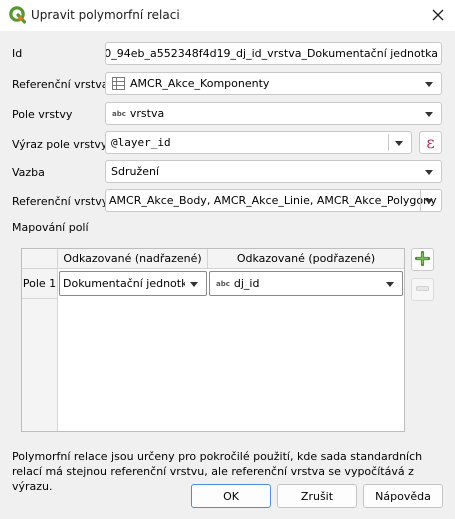 Image resolution: width=455 pixels, height=519 pixels. What do you see at coordinates (147, 113) in the screenshot?
I see `layer-field-value: vrstva` at bounding box center [147, 113].